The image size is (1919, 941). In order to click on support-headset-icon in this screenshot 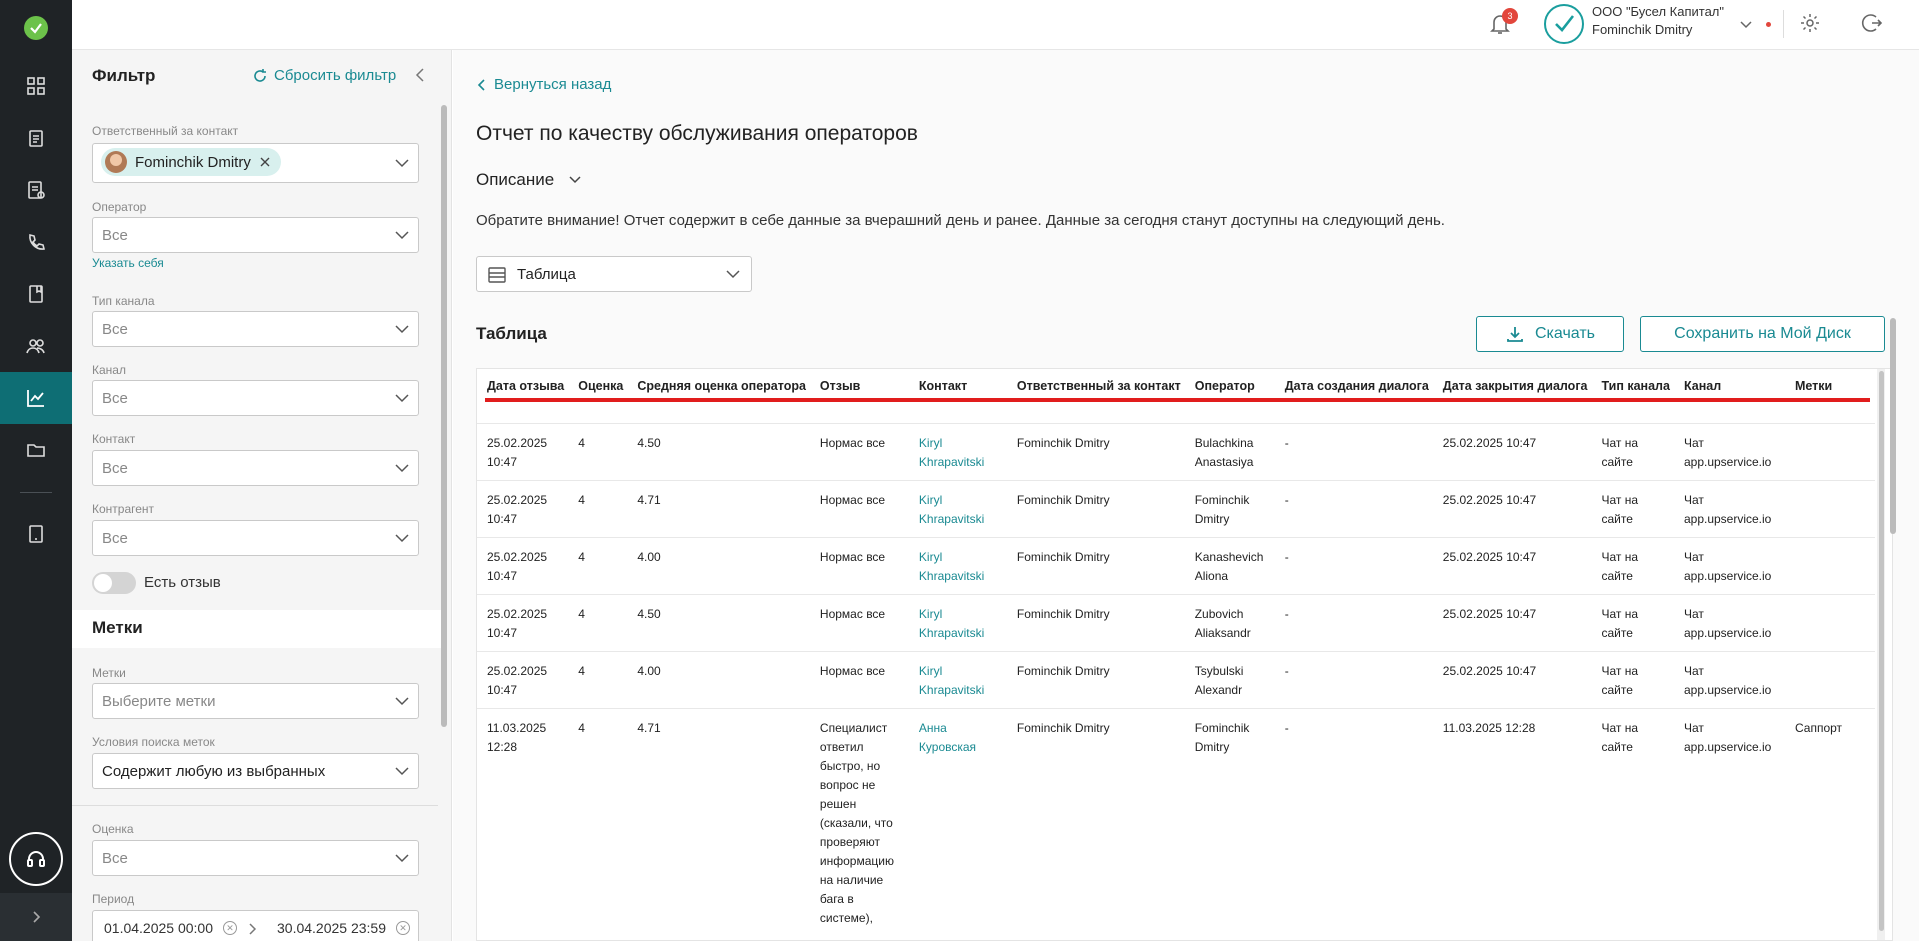, I will do `click(36, 859)`.